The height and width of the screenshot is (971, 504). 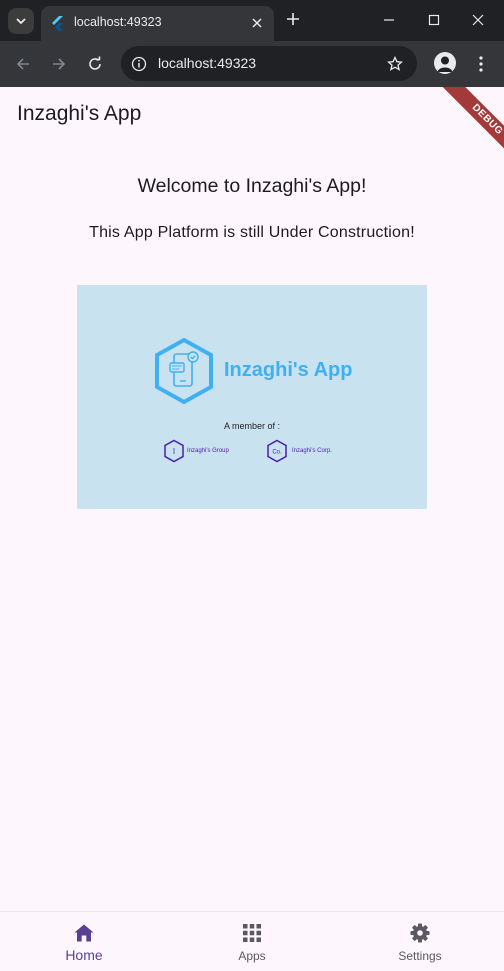 What do you see at coordinates (252, 186) in the screenshot?
I see `welcome-heading: Welcome to Inzaghi's App!` at bounding box center [252, 186].